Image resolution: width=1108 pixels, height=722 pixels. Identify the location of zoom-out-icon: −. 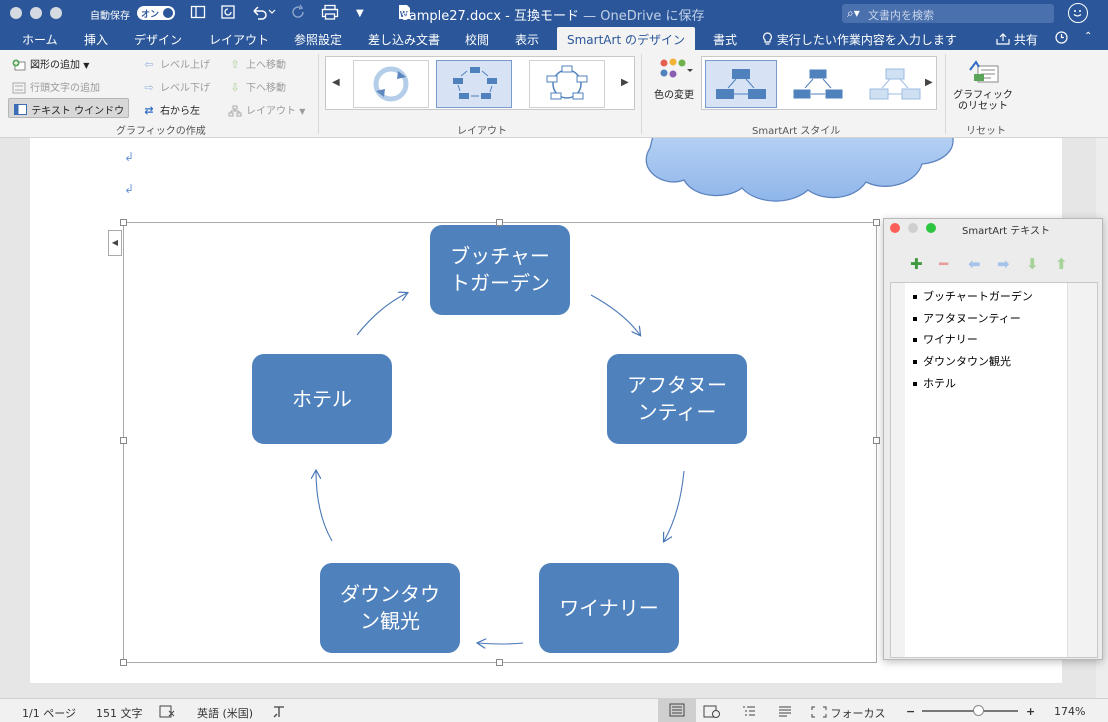
(910, 711).